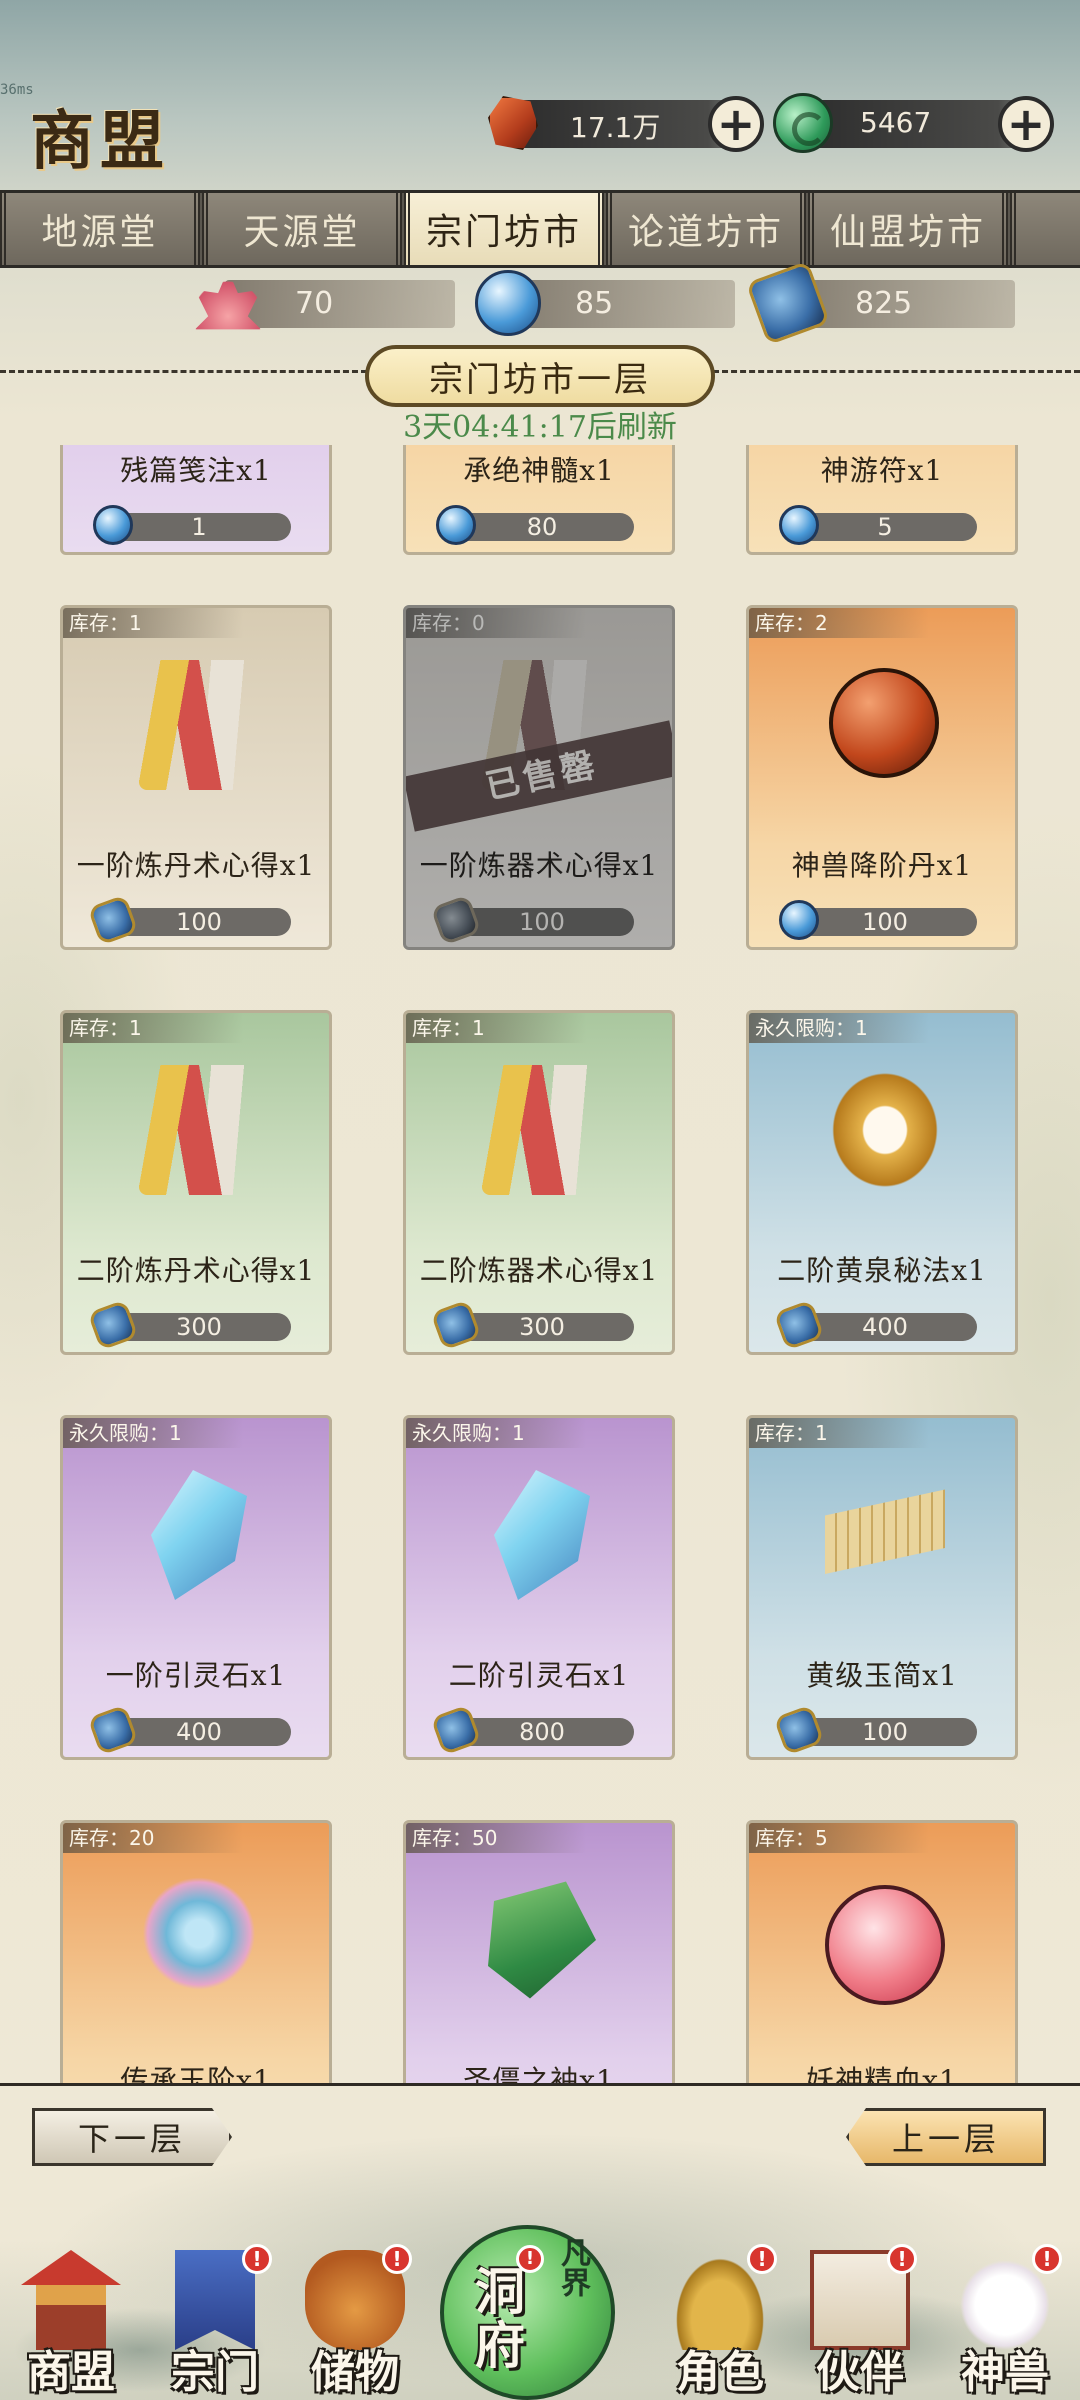 This screenshot has height=2400, width=1080. I want to click on nav-item-zongmen: ! 宗门, so click(215, 2322).